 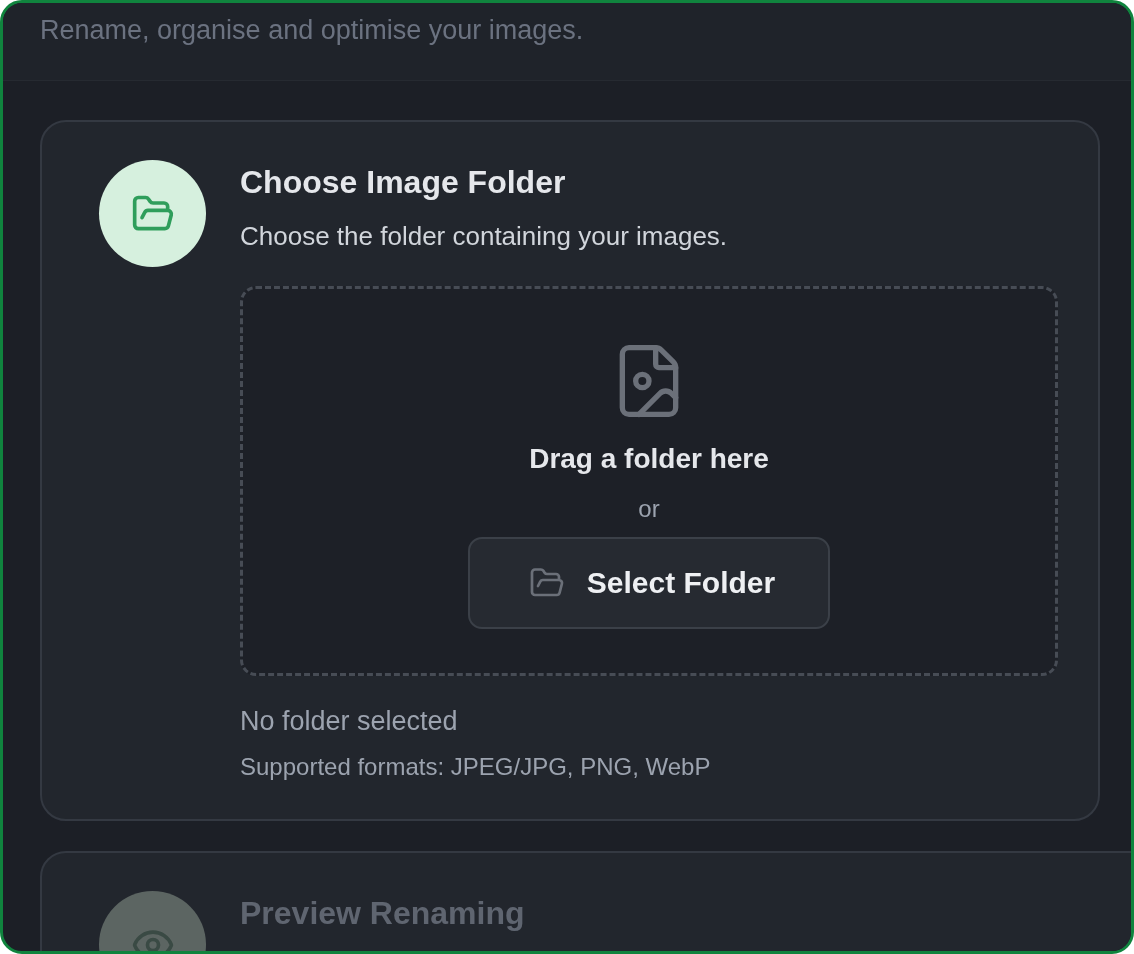 I want to click on supported-formats: Supported formats: JPEG/JPG, PNG, WebP, so click(x=476, y=767).